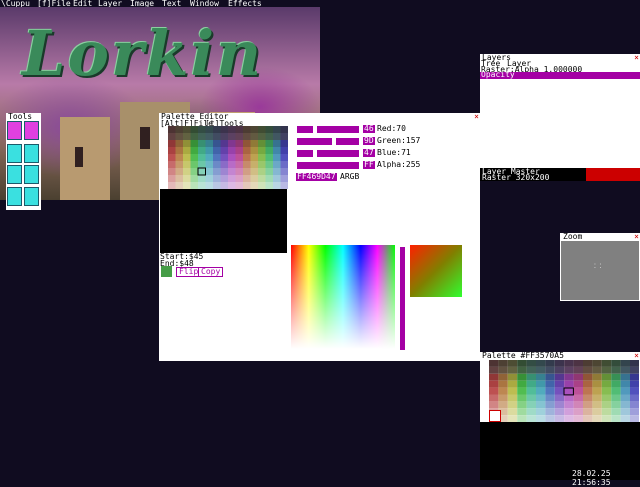  What do you see at coordinates (31, 196) in the screenshot?
I see `tool-picker` at bounding box center [31, 196].